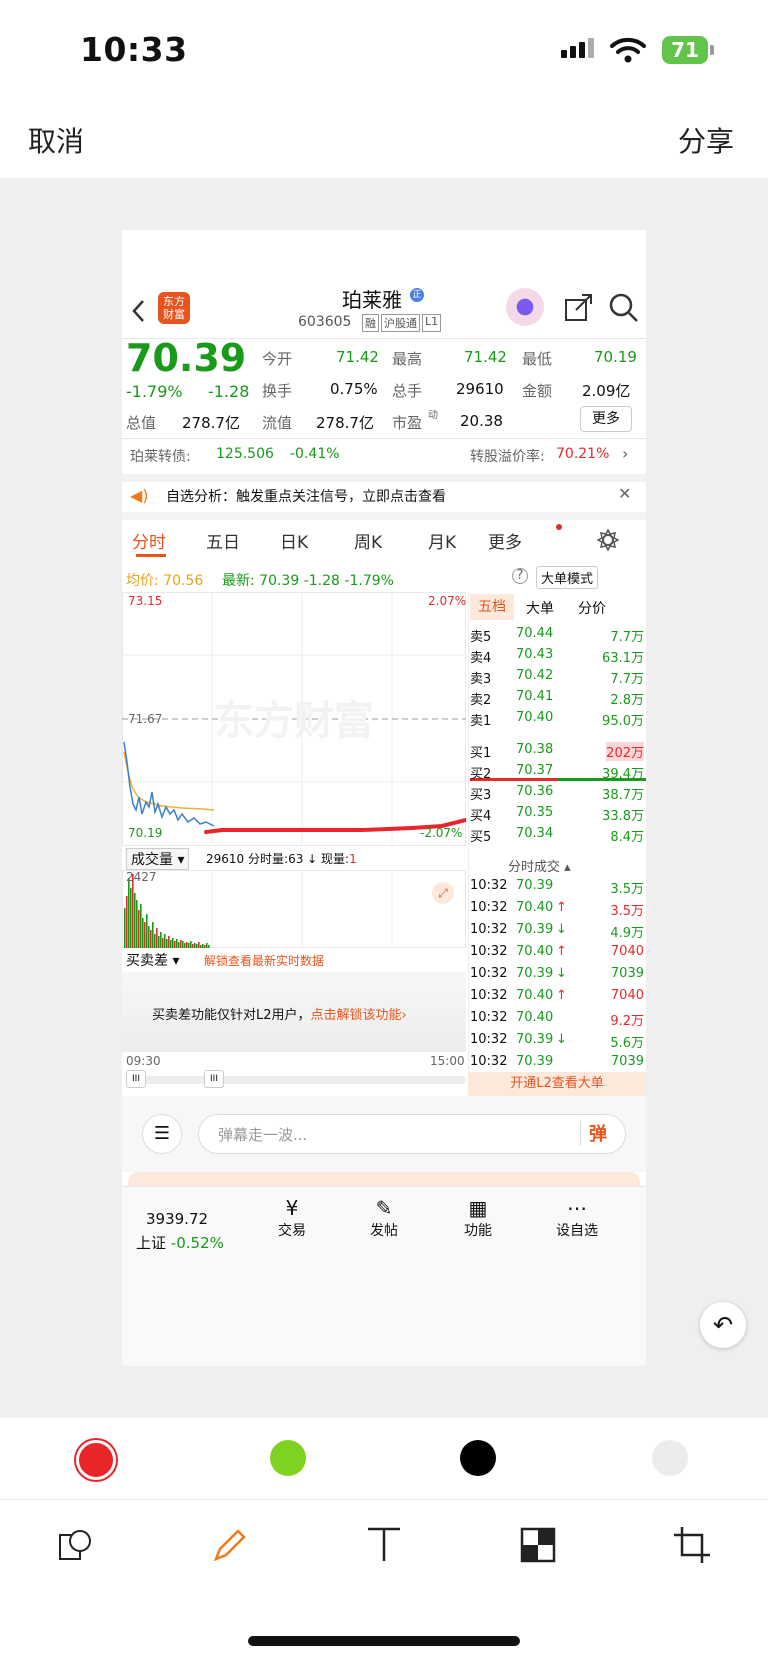 The image size is (768, 1663). Describe the element at coordinates (535, 812) in the screenshot. I see `book-price: 70.35` at that location.